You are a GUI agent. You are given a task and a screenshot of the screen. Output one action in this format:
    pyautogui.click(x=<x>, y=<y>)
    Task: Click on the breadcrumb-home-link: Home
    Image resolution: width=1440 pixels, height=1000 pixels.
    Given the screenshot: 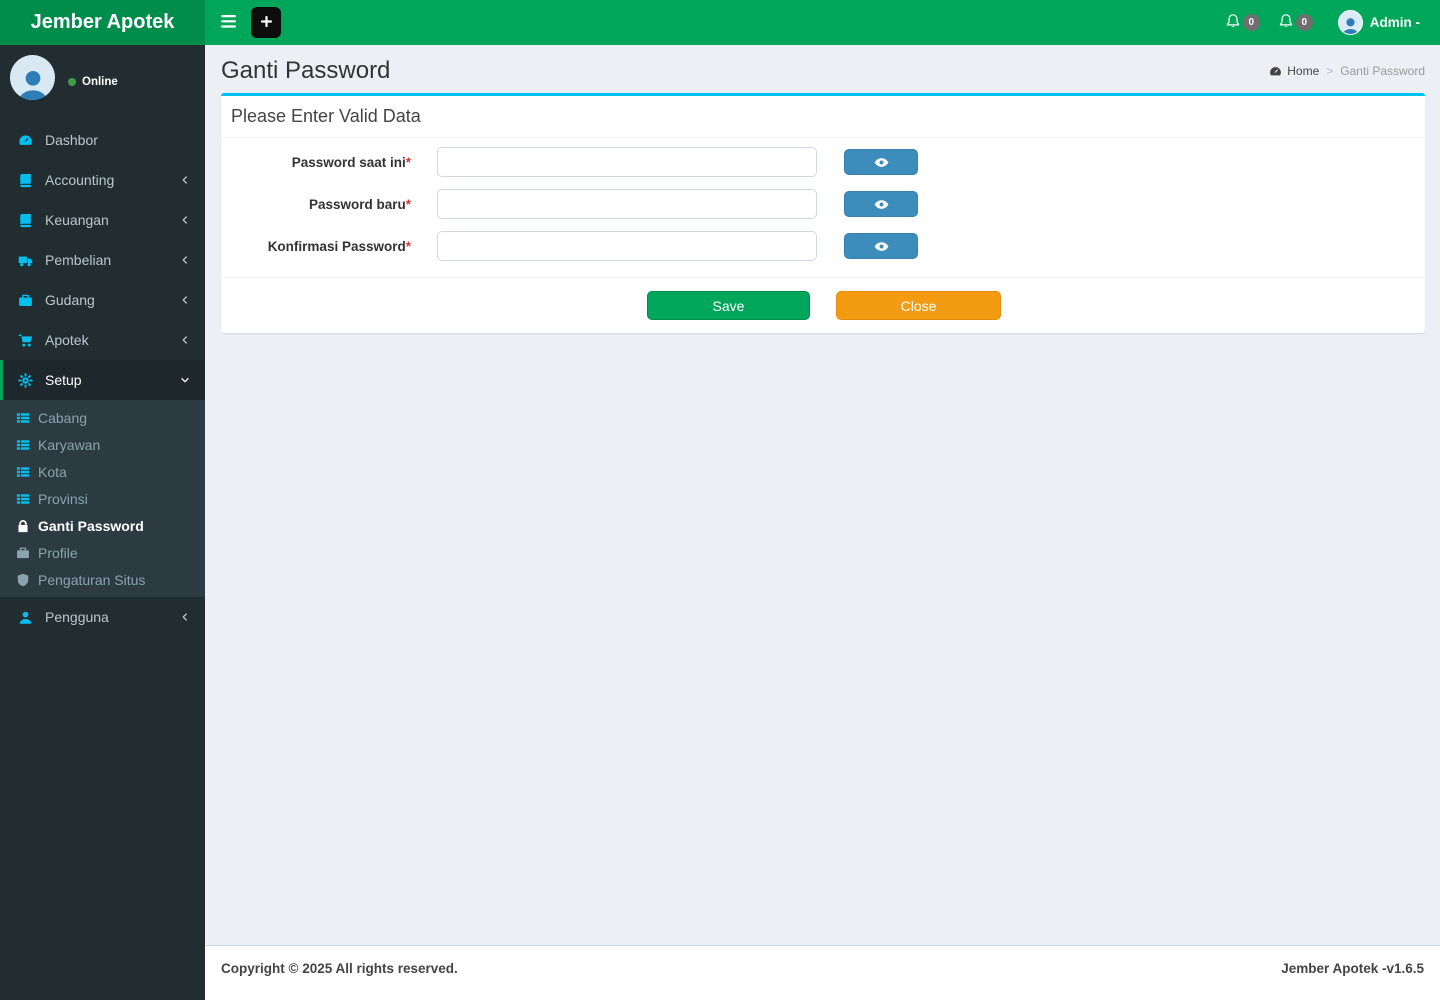 What is the action you would take?
    pyautogui.click(x=1294, y=71)
    